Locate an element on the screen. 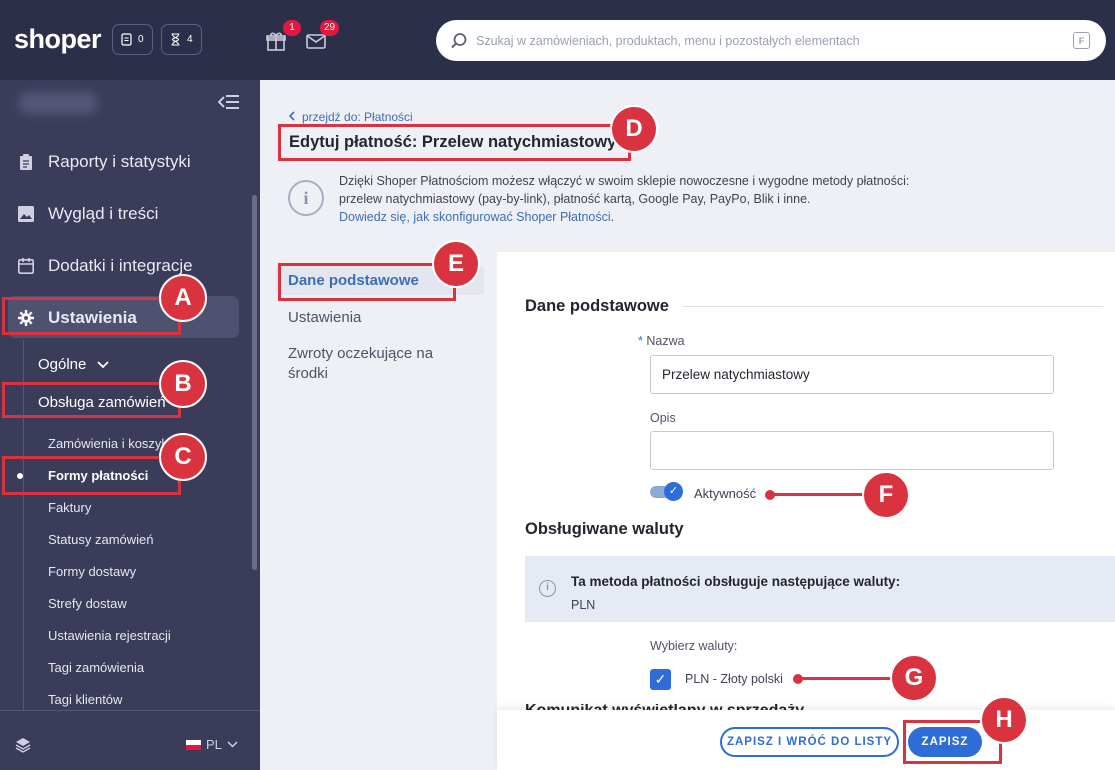  submenu-payment-methods: Formy płatności is located at coordinates (98, 475).